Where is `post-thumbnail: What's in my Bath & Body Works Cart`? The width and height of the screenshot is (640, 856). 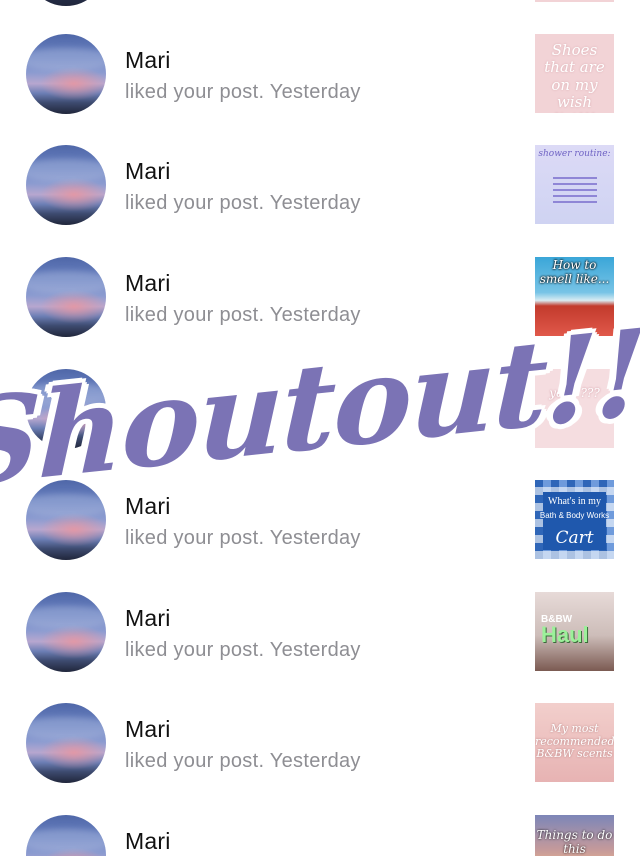 post-thumbnail: What's in my Bath & Body Works Cart is located at coordinates (574, 519).